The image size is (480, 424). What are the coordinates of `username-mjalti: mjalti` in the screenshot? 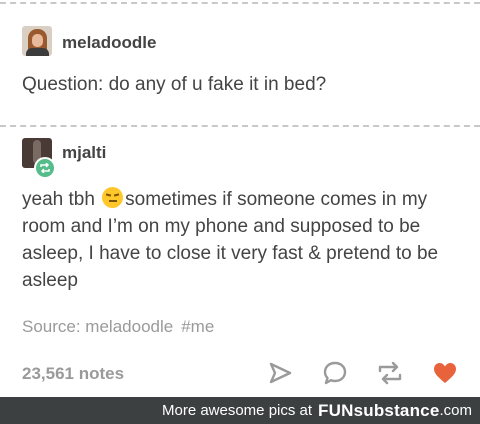 It's located at (84, 153).